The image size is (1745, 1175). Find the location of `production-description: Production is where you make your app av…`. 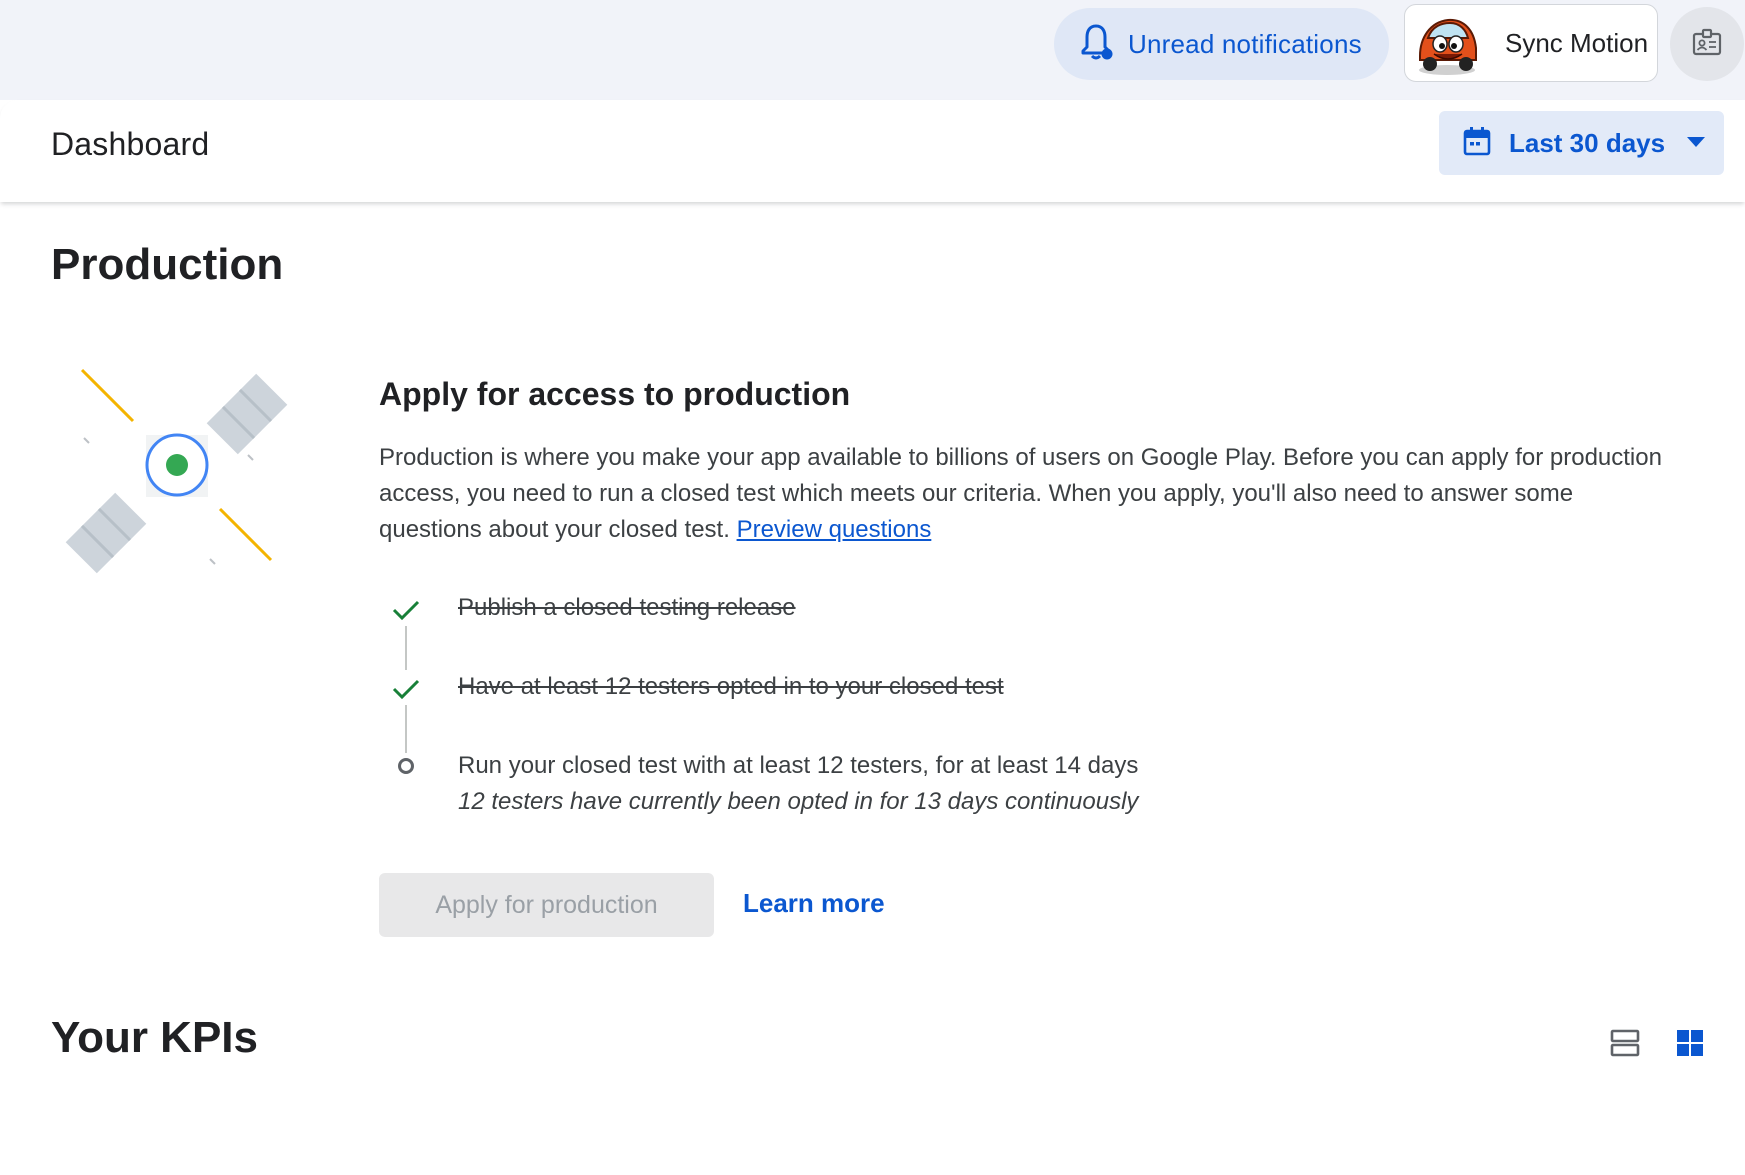

production-description: Production is where you make your app av… is located at coordinates (1024, 494).